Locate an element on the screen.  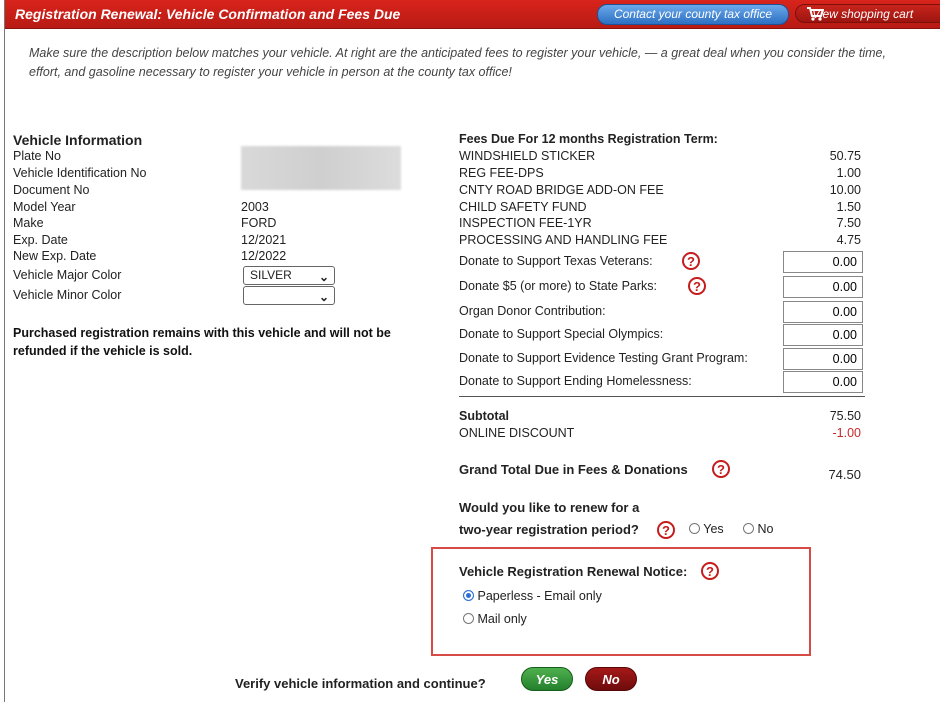
exp-date-label: Exp. Date is located at coordinates (40, 240).